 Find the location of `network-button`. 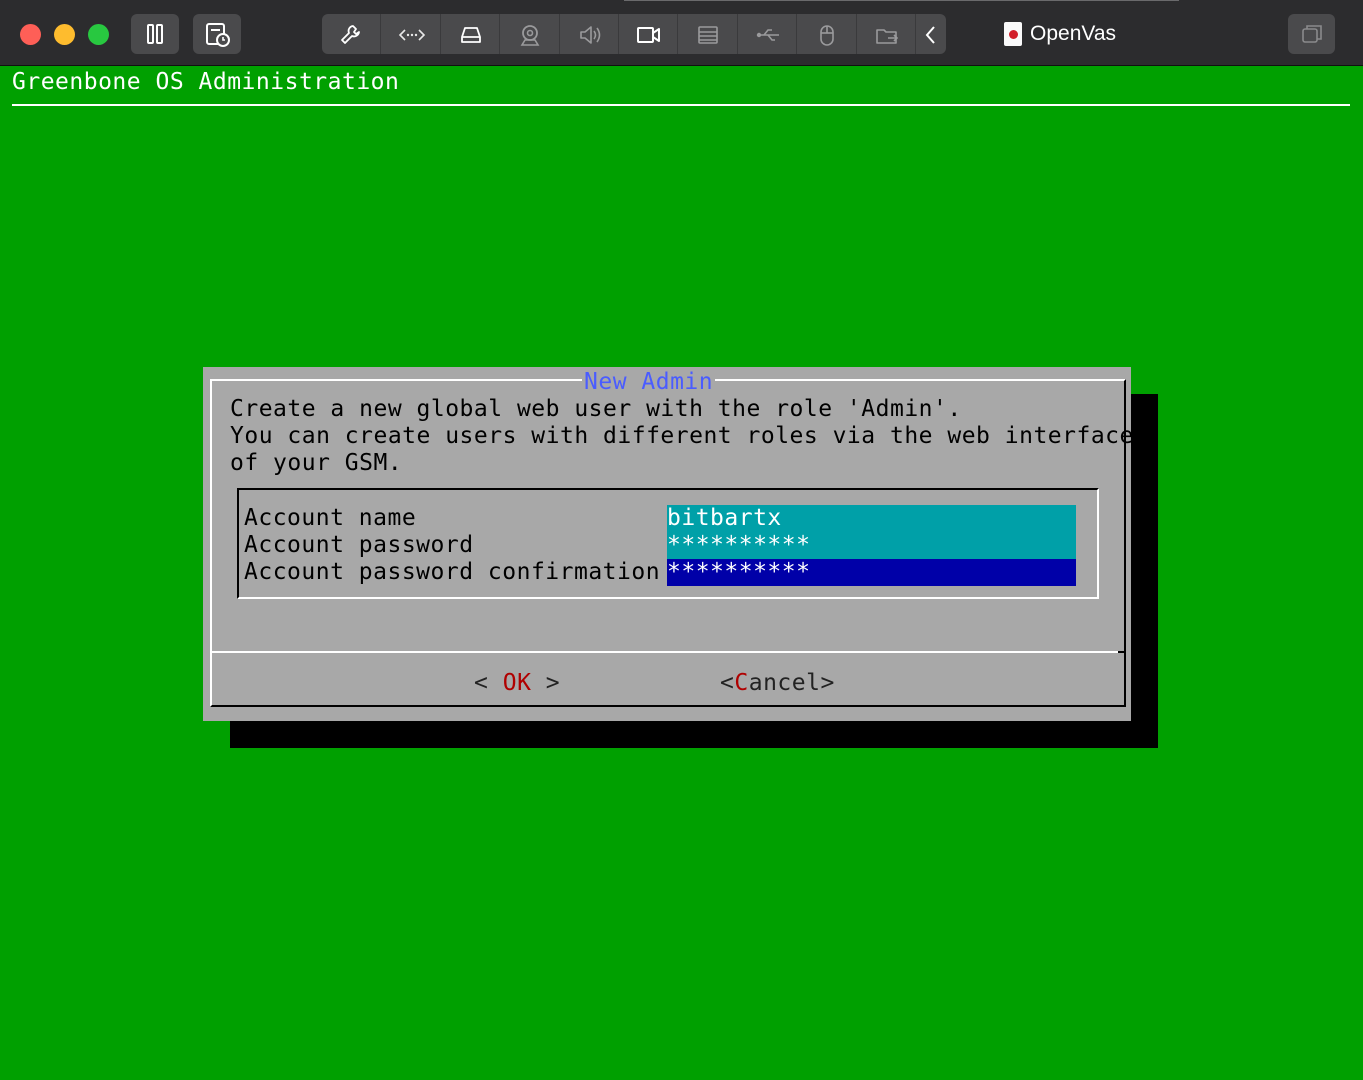

network-button is located at coordinates (411, 34).